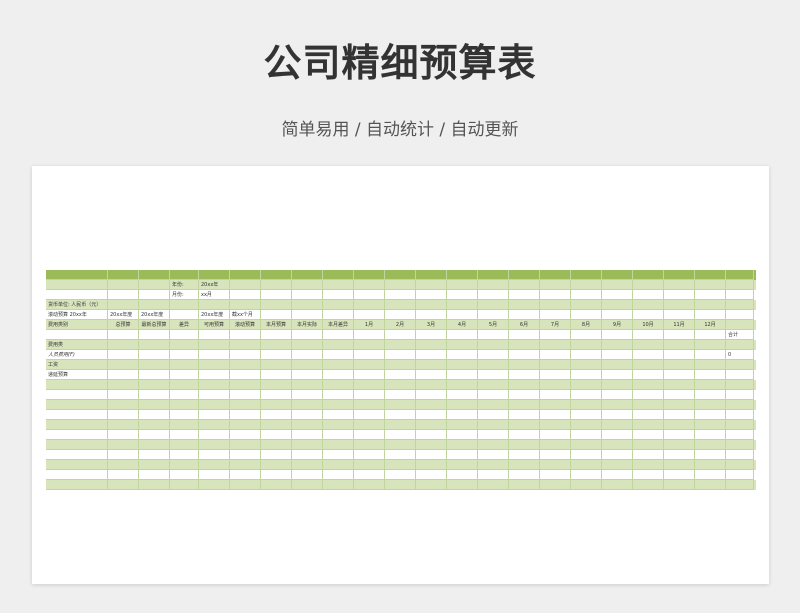 This screenshot has width=800, height=613. What do you see at coordinates (77, 305) in the screenshot?
I see `table-cell: 货币单位: 人民币（元）` at bounding box center [77, 305].